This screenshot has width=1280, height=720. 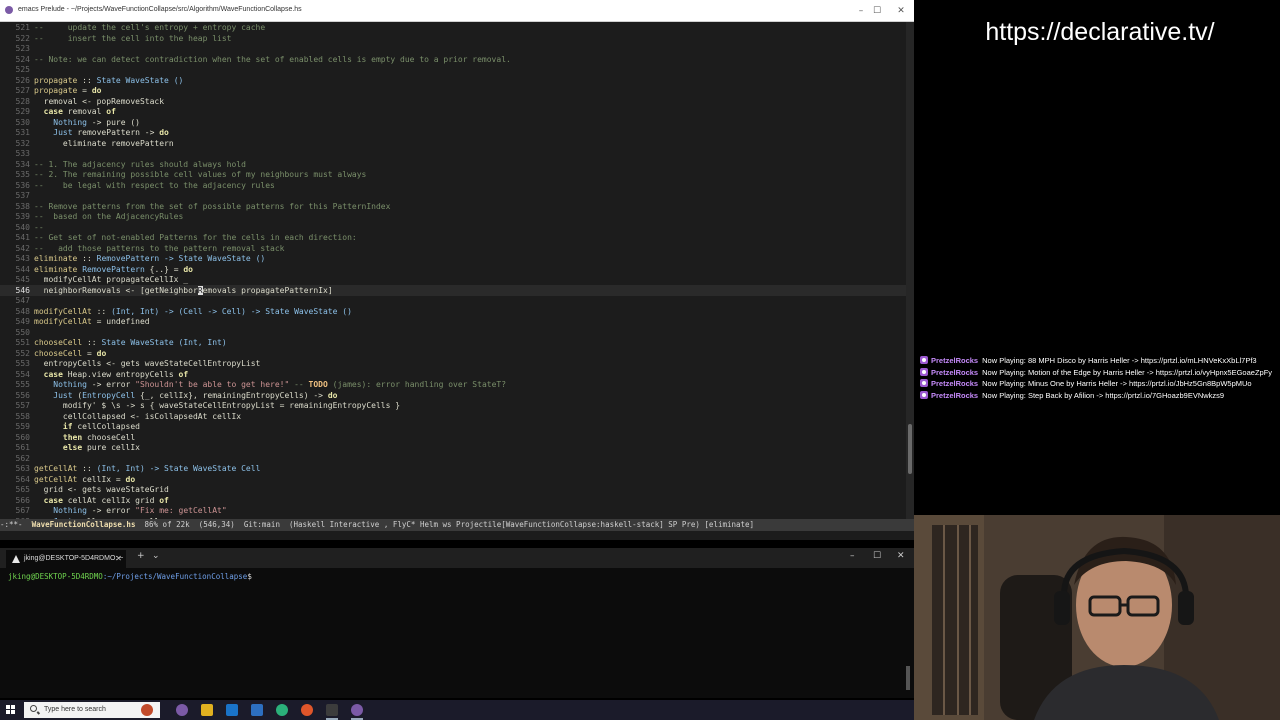 What do you see at coordinates (207, 710) in the screenshot?
I see `file-explorer-icon` at bounding box center [207, 710].